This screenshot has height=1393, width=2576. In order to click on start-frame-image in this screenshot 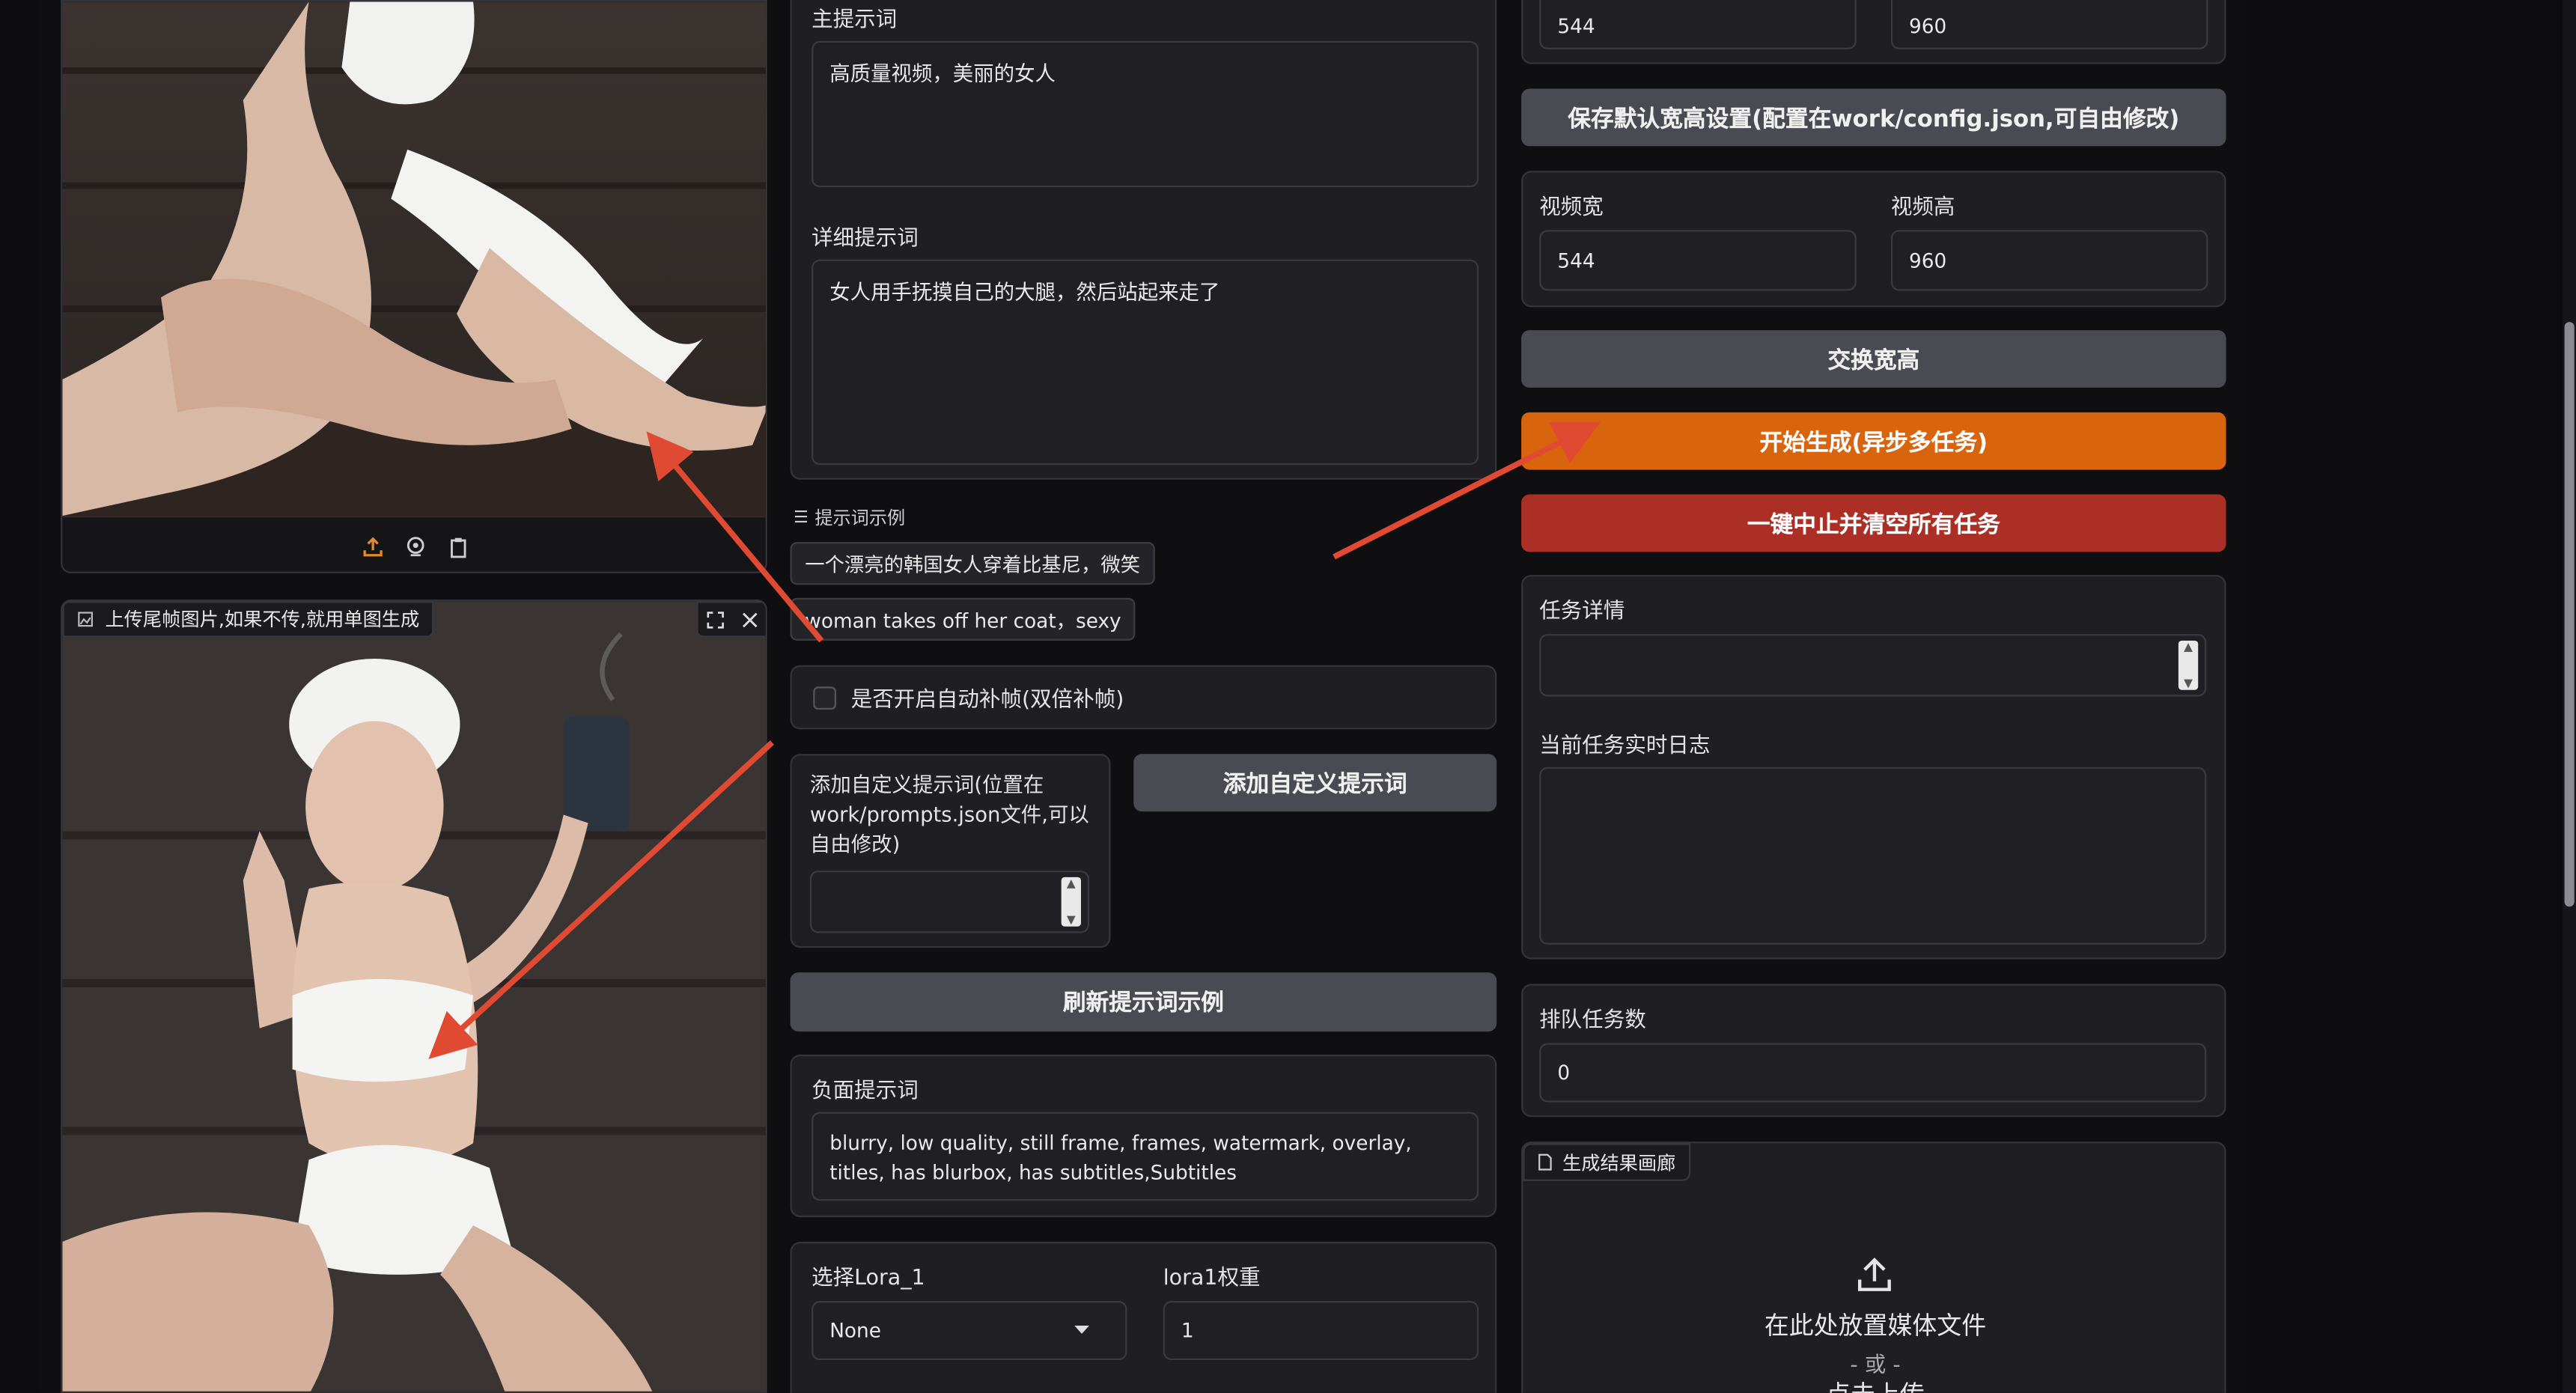, I will do `click(414, 258)`.